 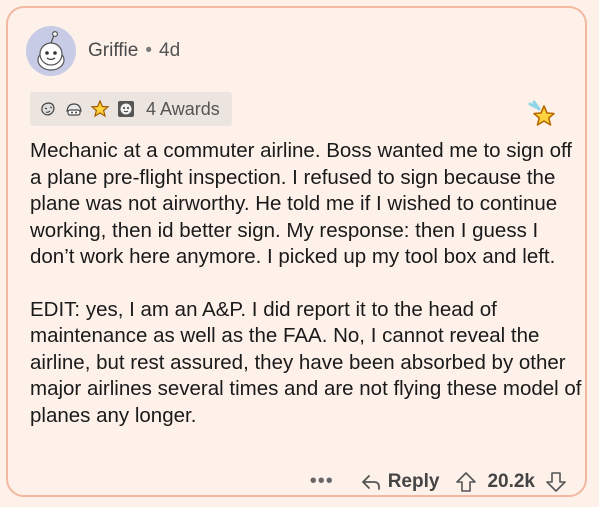 What do you see at coordinates (100, 108) in the screenshot?
I see `star-award-icon` at bounding box center [100, 108].